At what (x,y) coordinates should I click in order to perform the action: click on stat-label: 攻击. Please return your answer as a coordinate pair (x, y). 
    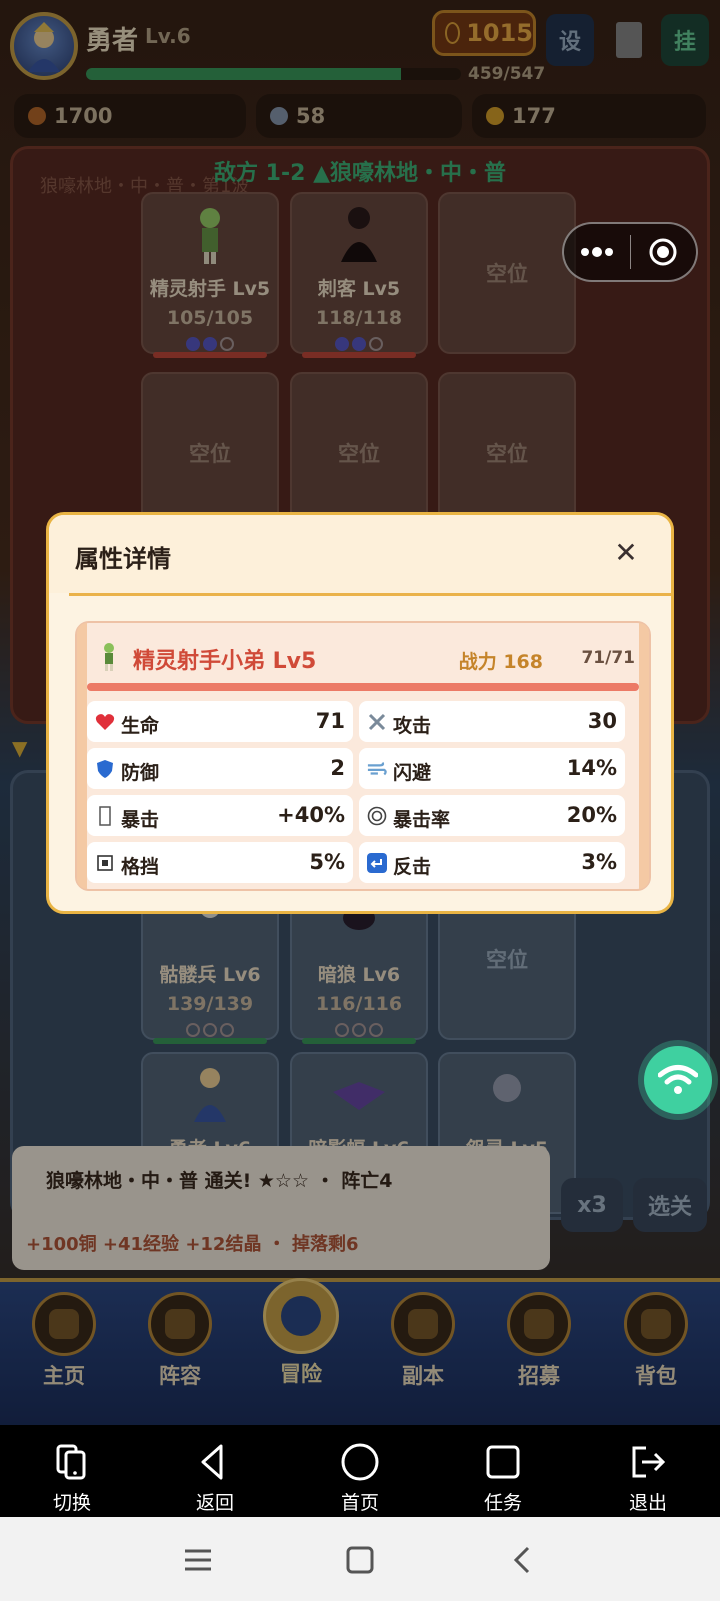
    Looking at the image, I should click on (412, 726).